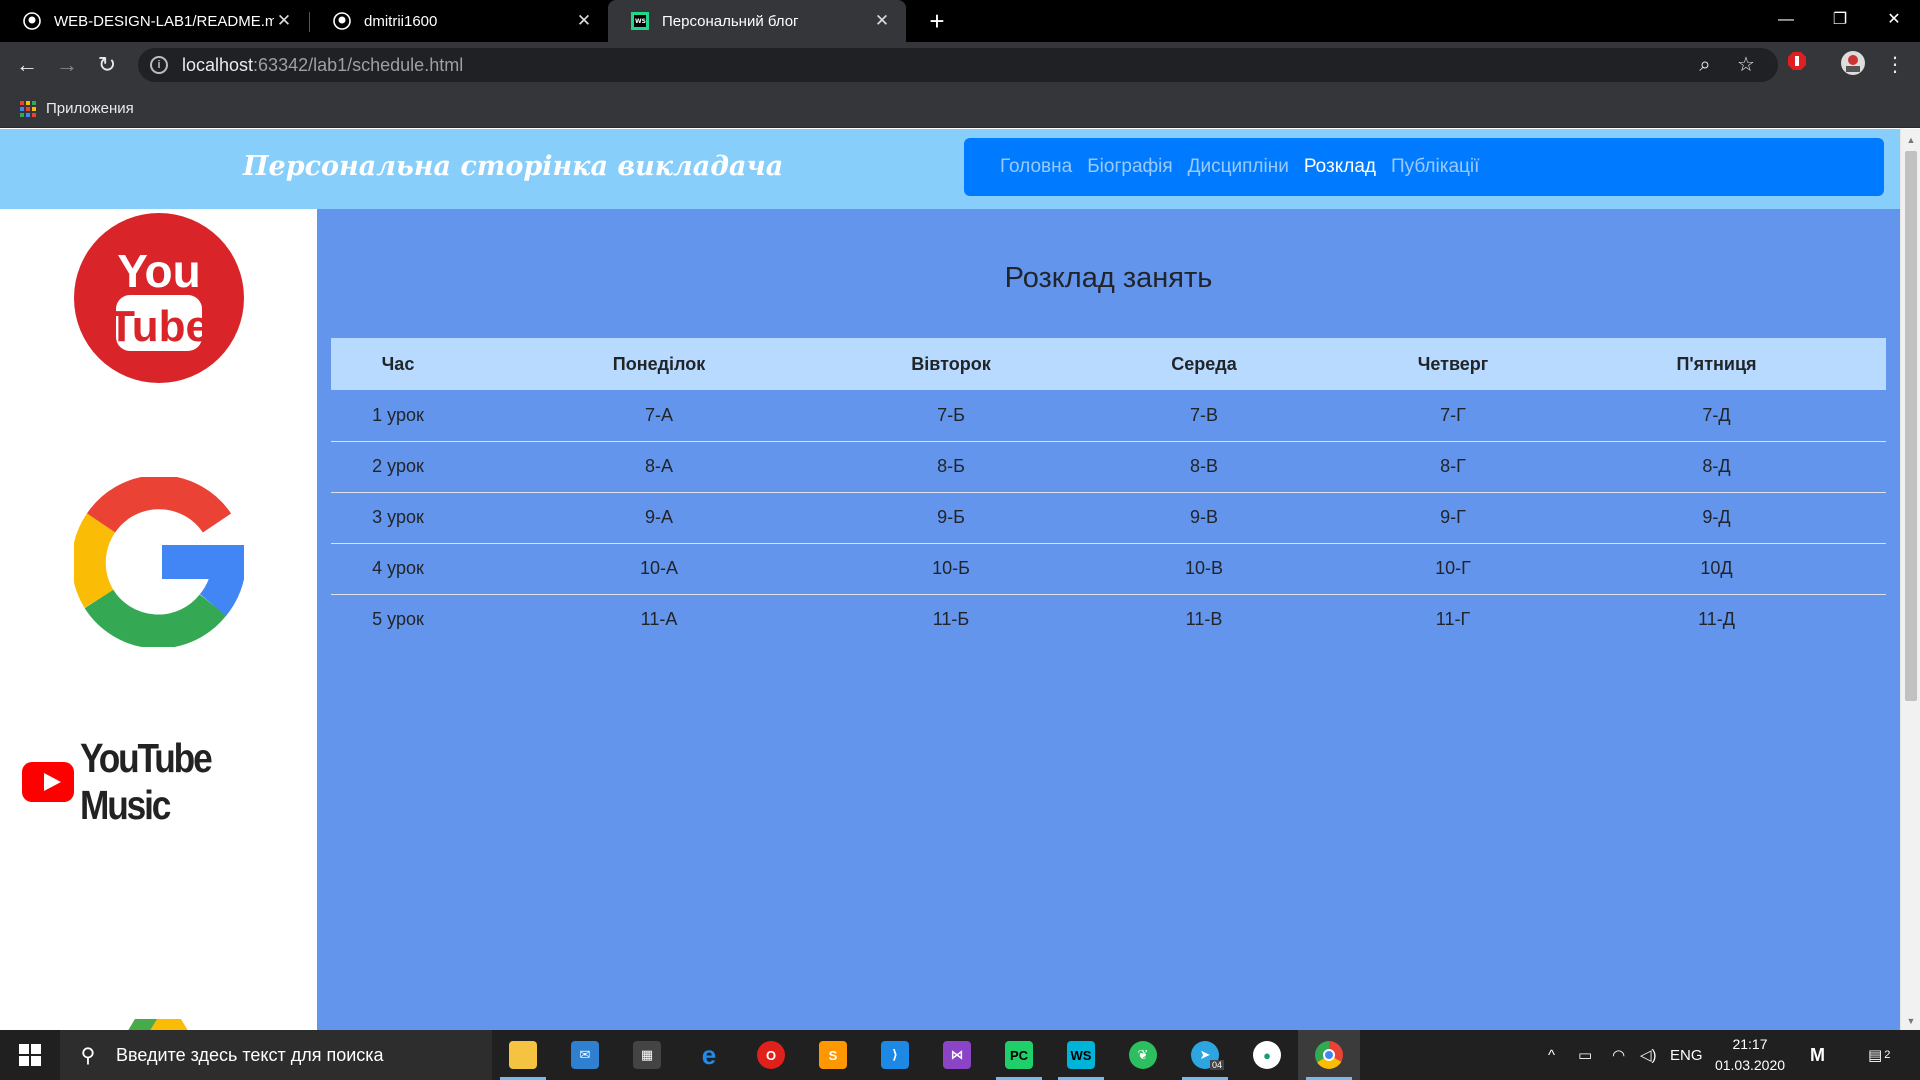 The height and width of the screenshot is (1080, 1920). I want to click on sublime-app: S, so click(833, 1055).